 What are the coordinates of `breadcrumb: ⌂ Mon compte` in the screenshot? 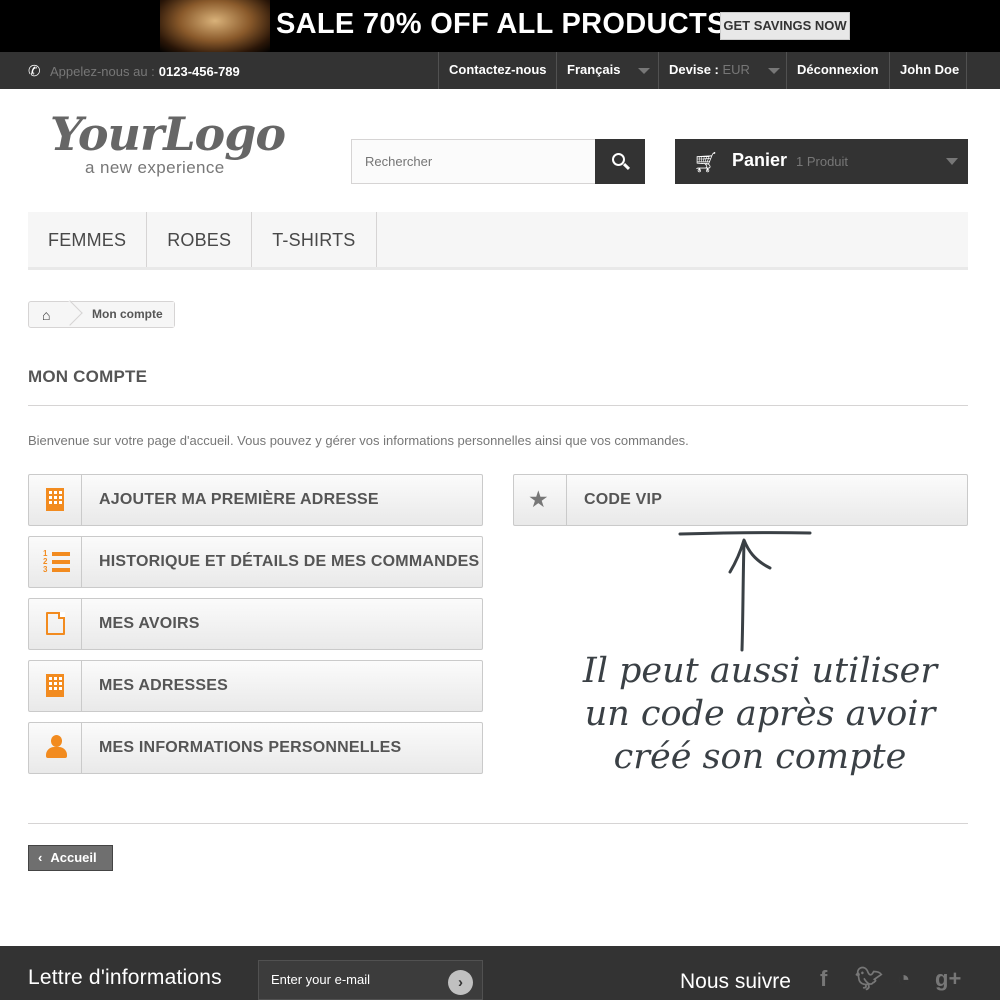 It's located at (101, 314).